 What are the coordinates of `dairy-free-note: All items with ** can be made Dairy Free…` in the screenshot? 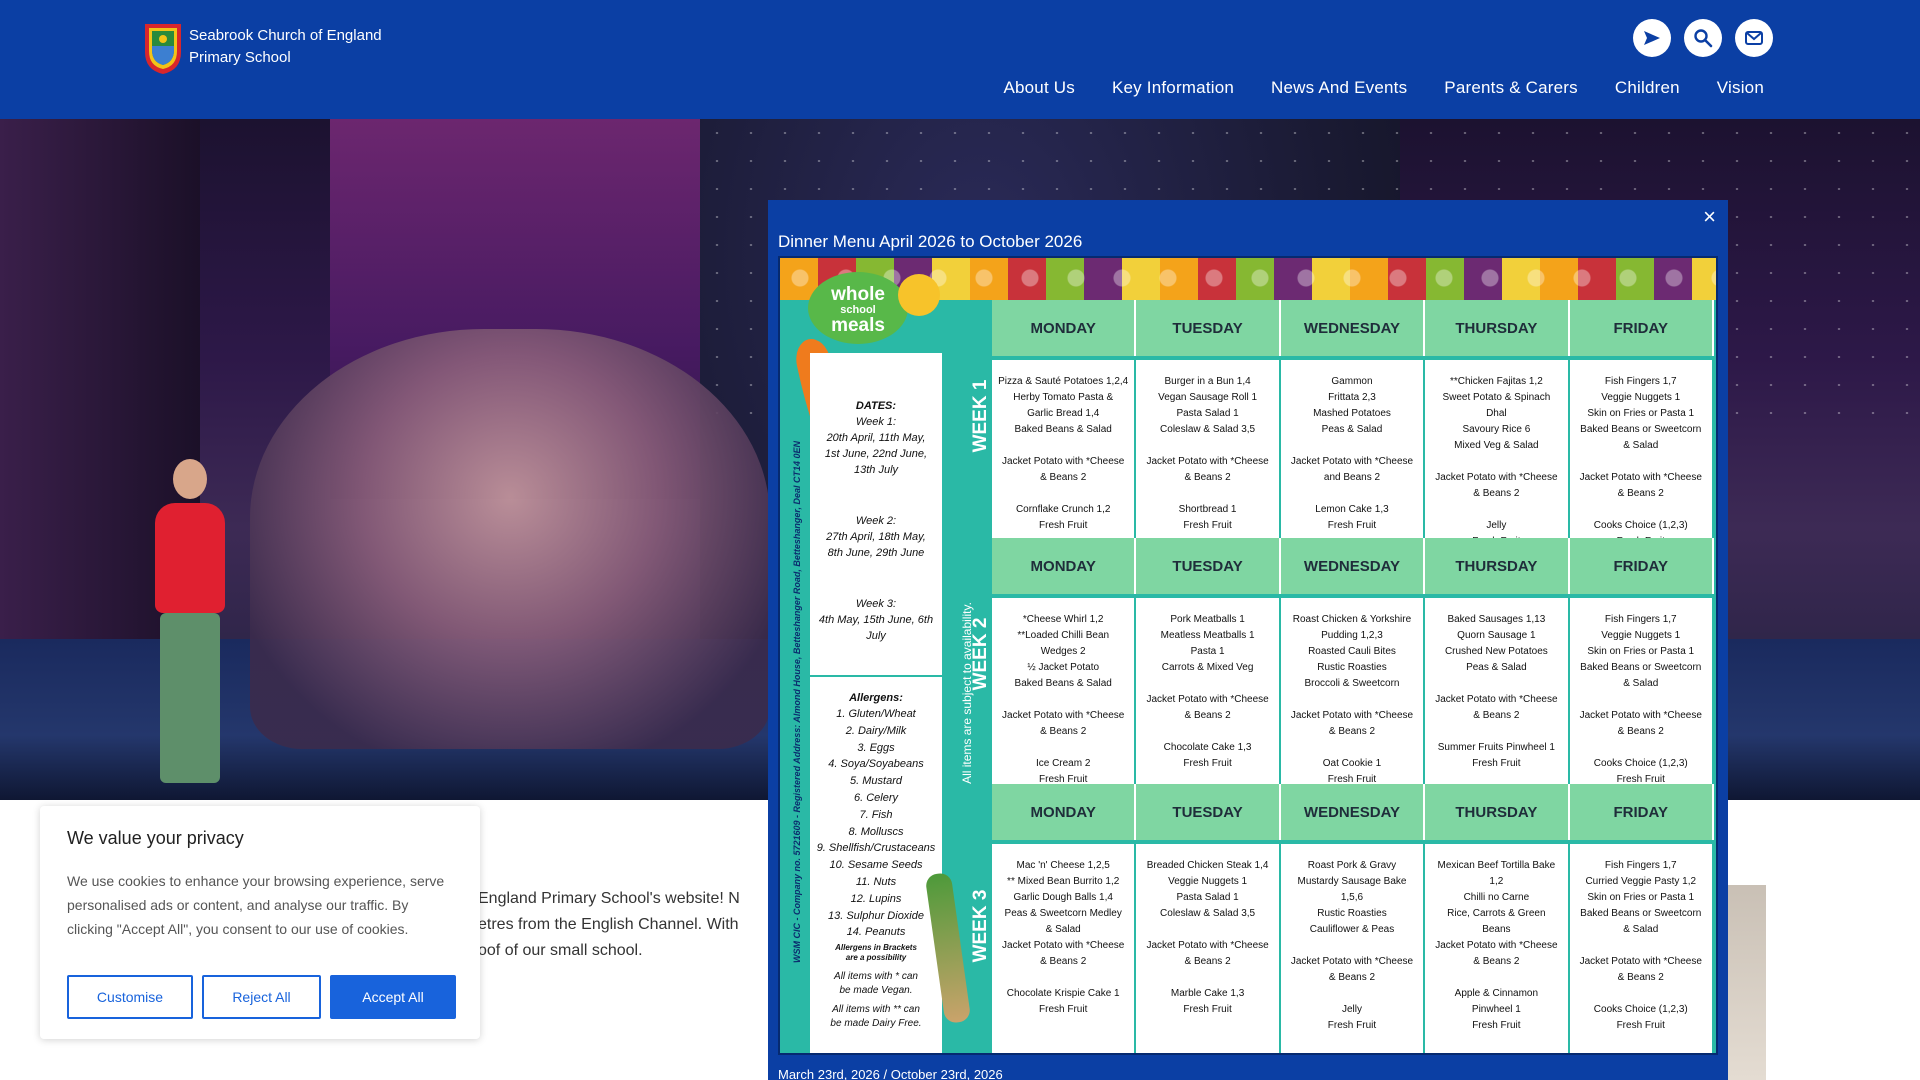 It's located at (876, 1016).